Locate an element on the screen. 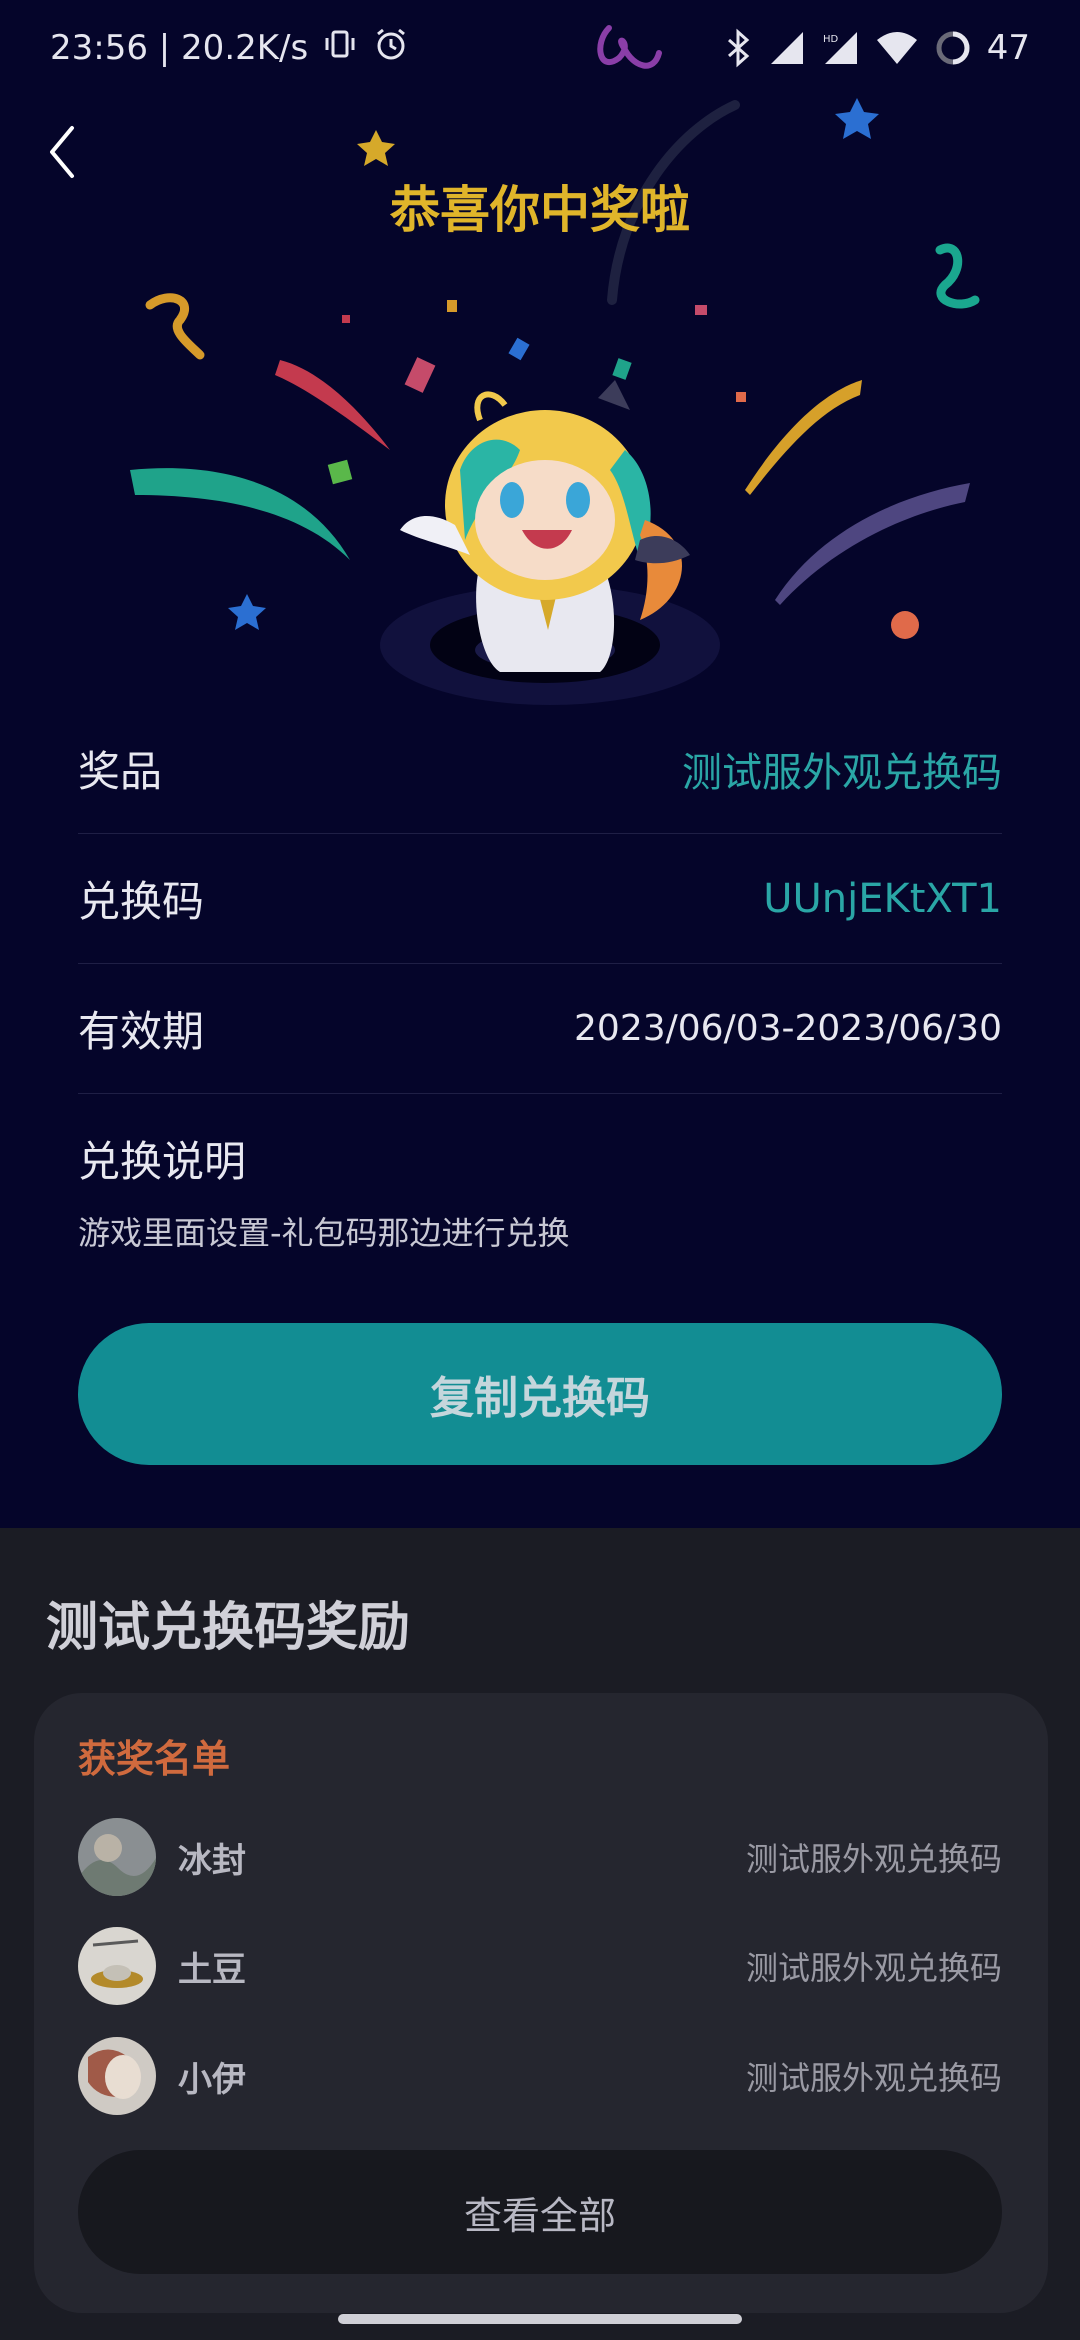 The height and width of the screenshot is (2340, 1080). winner-row: 土豆 测试服外观兑换码 is located at coordinates (540, 1966).